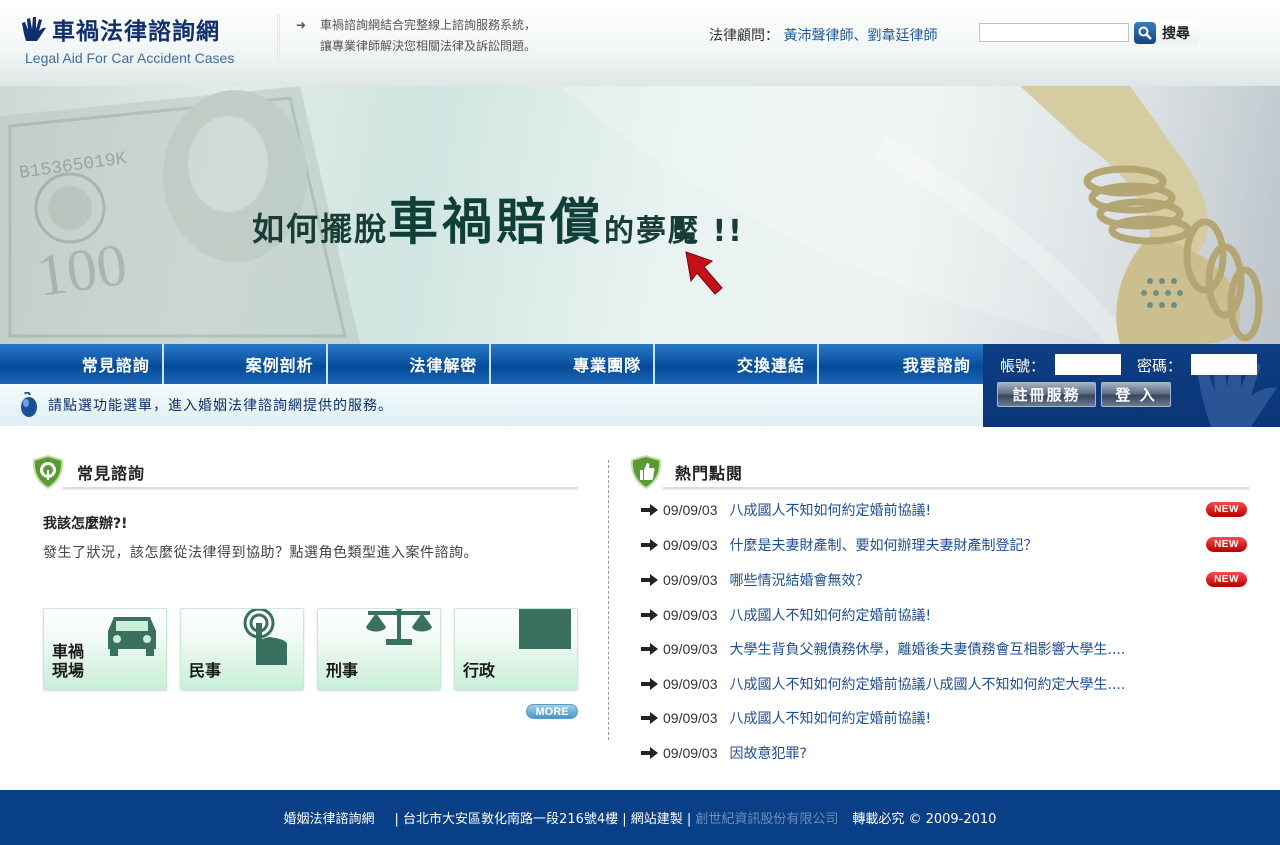  What do you see at coordinates (399, 627) in the screenshot?
I see `scales-icon` at bounding box center [399, 627].